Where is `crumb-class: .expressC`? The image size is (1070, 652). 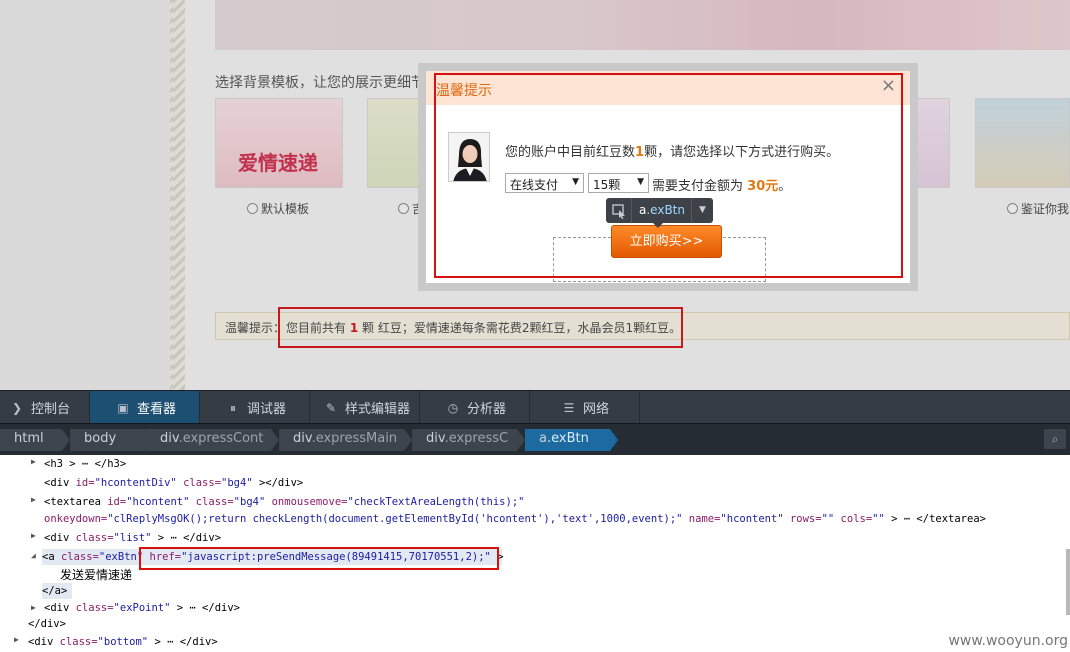 crumb-class: .expressC is located at coordinates (476, 438).